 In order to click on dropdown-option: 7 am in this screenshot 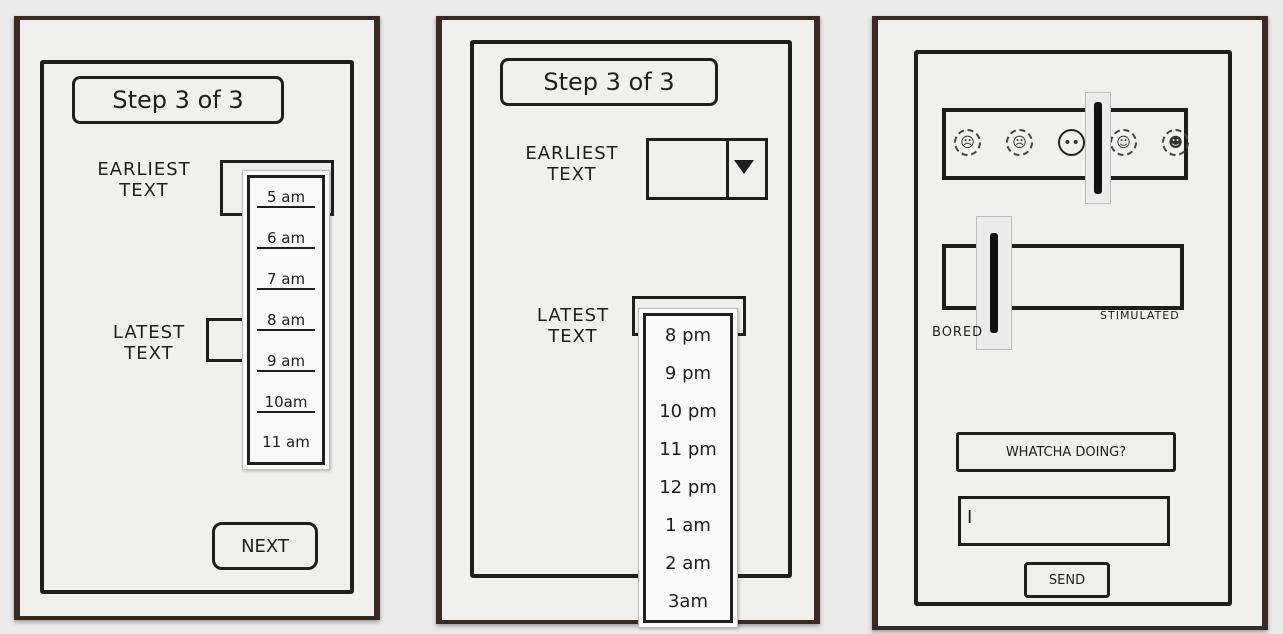, I will do `click(286, 280)`.